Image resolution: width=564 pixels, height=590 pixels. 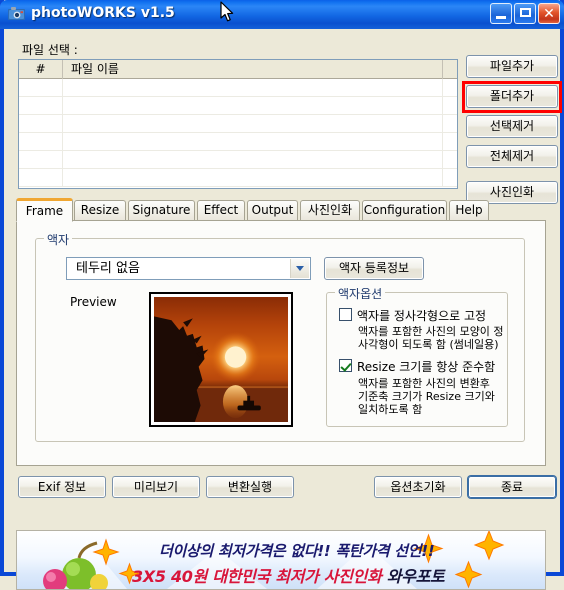 I want to click on file-select-label: 파일 선택 :, so click(x=50, y=50).